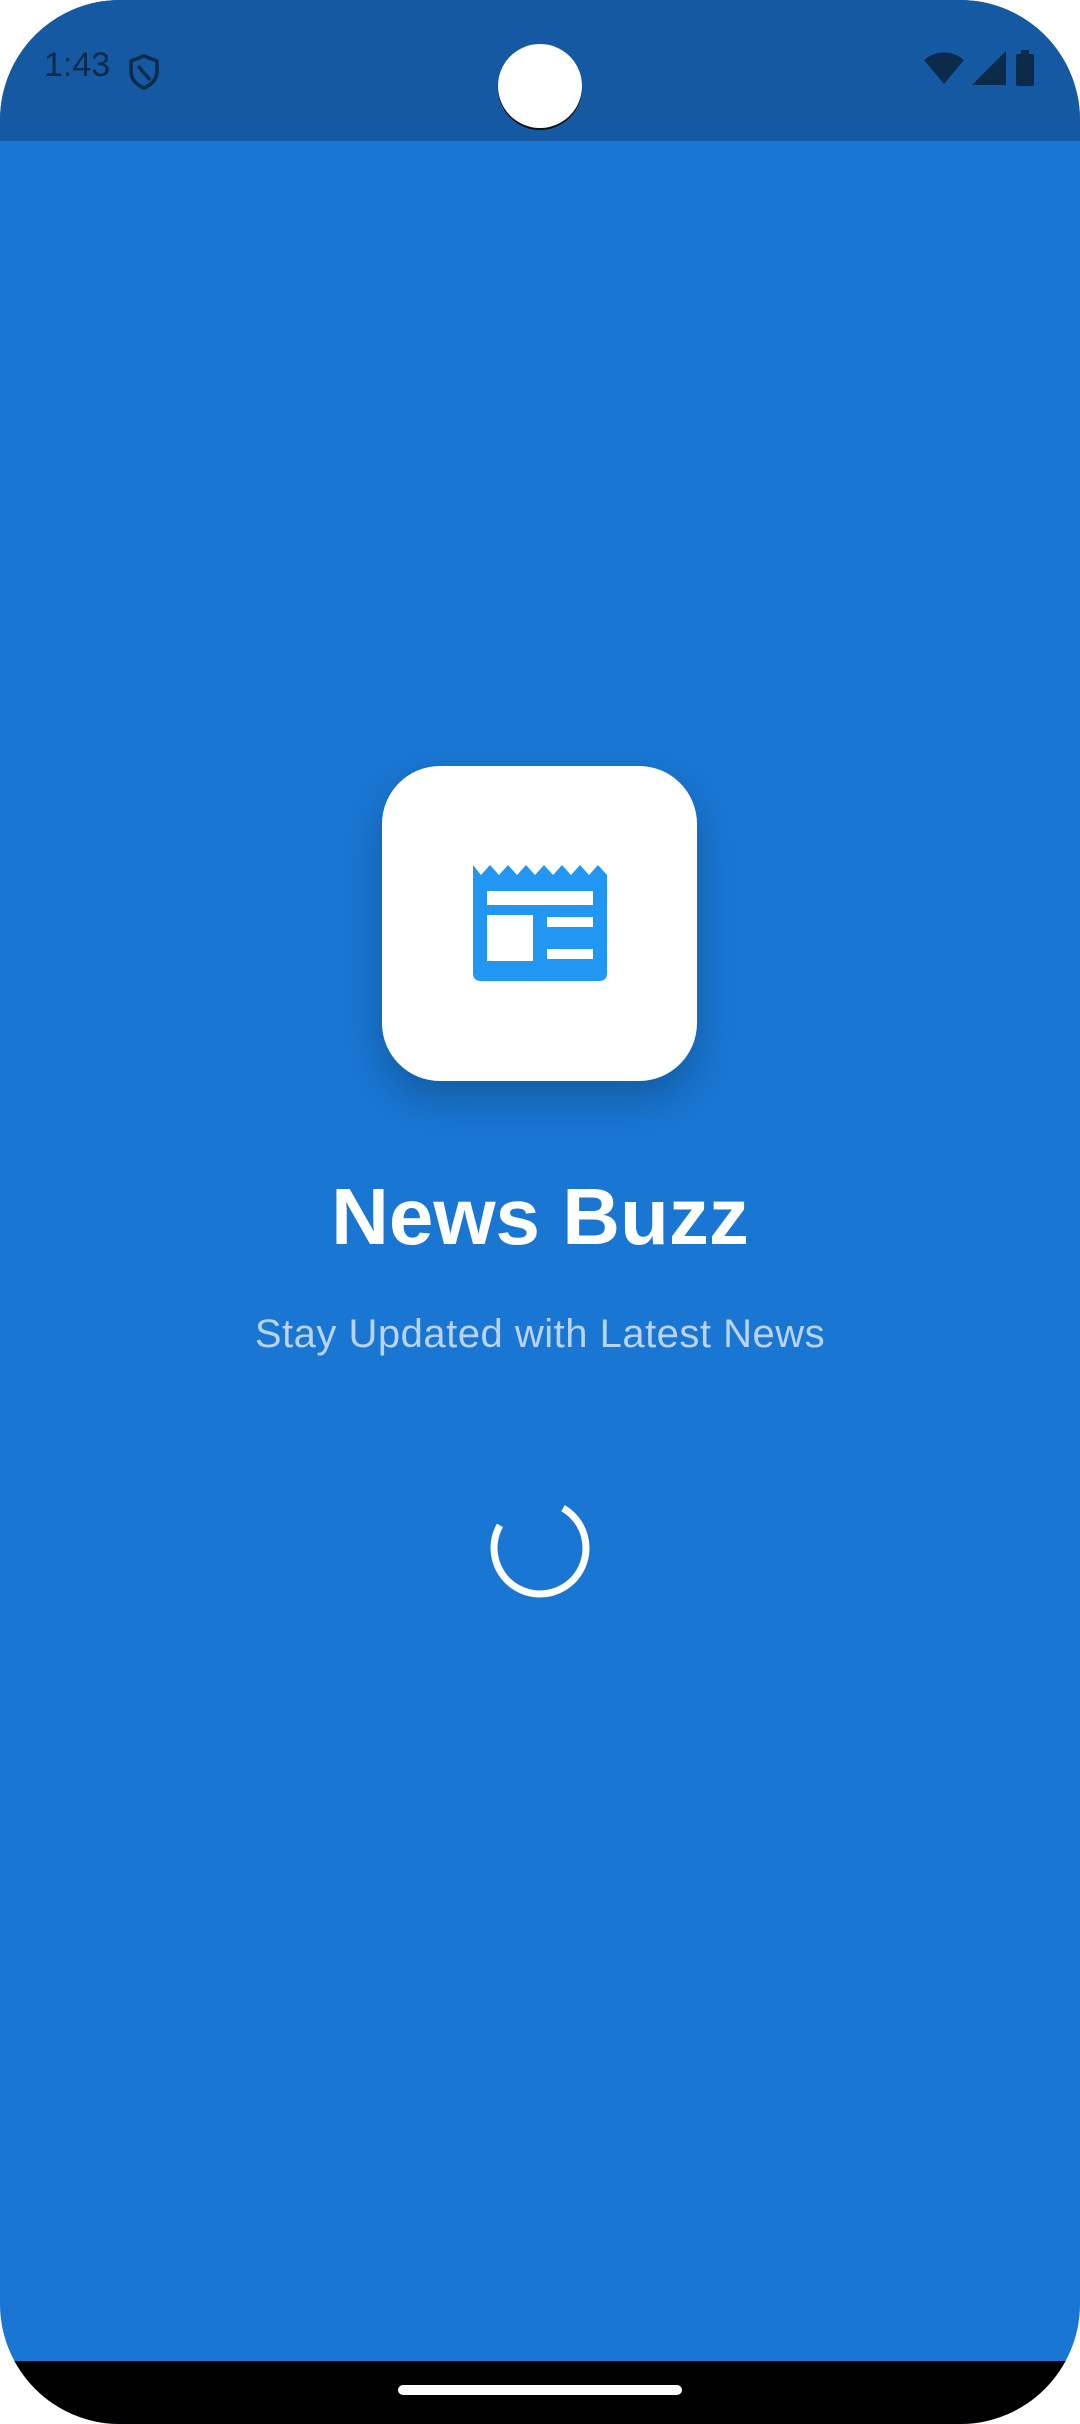 Image resolution: width=1080 pixels, height=2424 pixels. What do you see at coordinates (989, 70) in the screenshot?
I see `cellular-signal-icon` at bounding box center [989, 70].